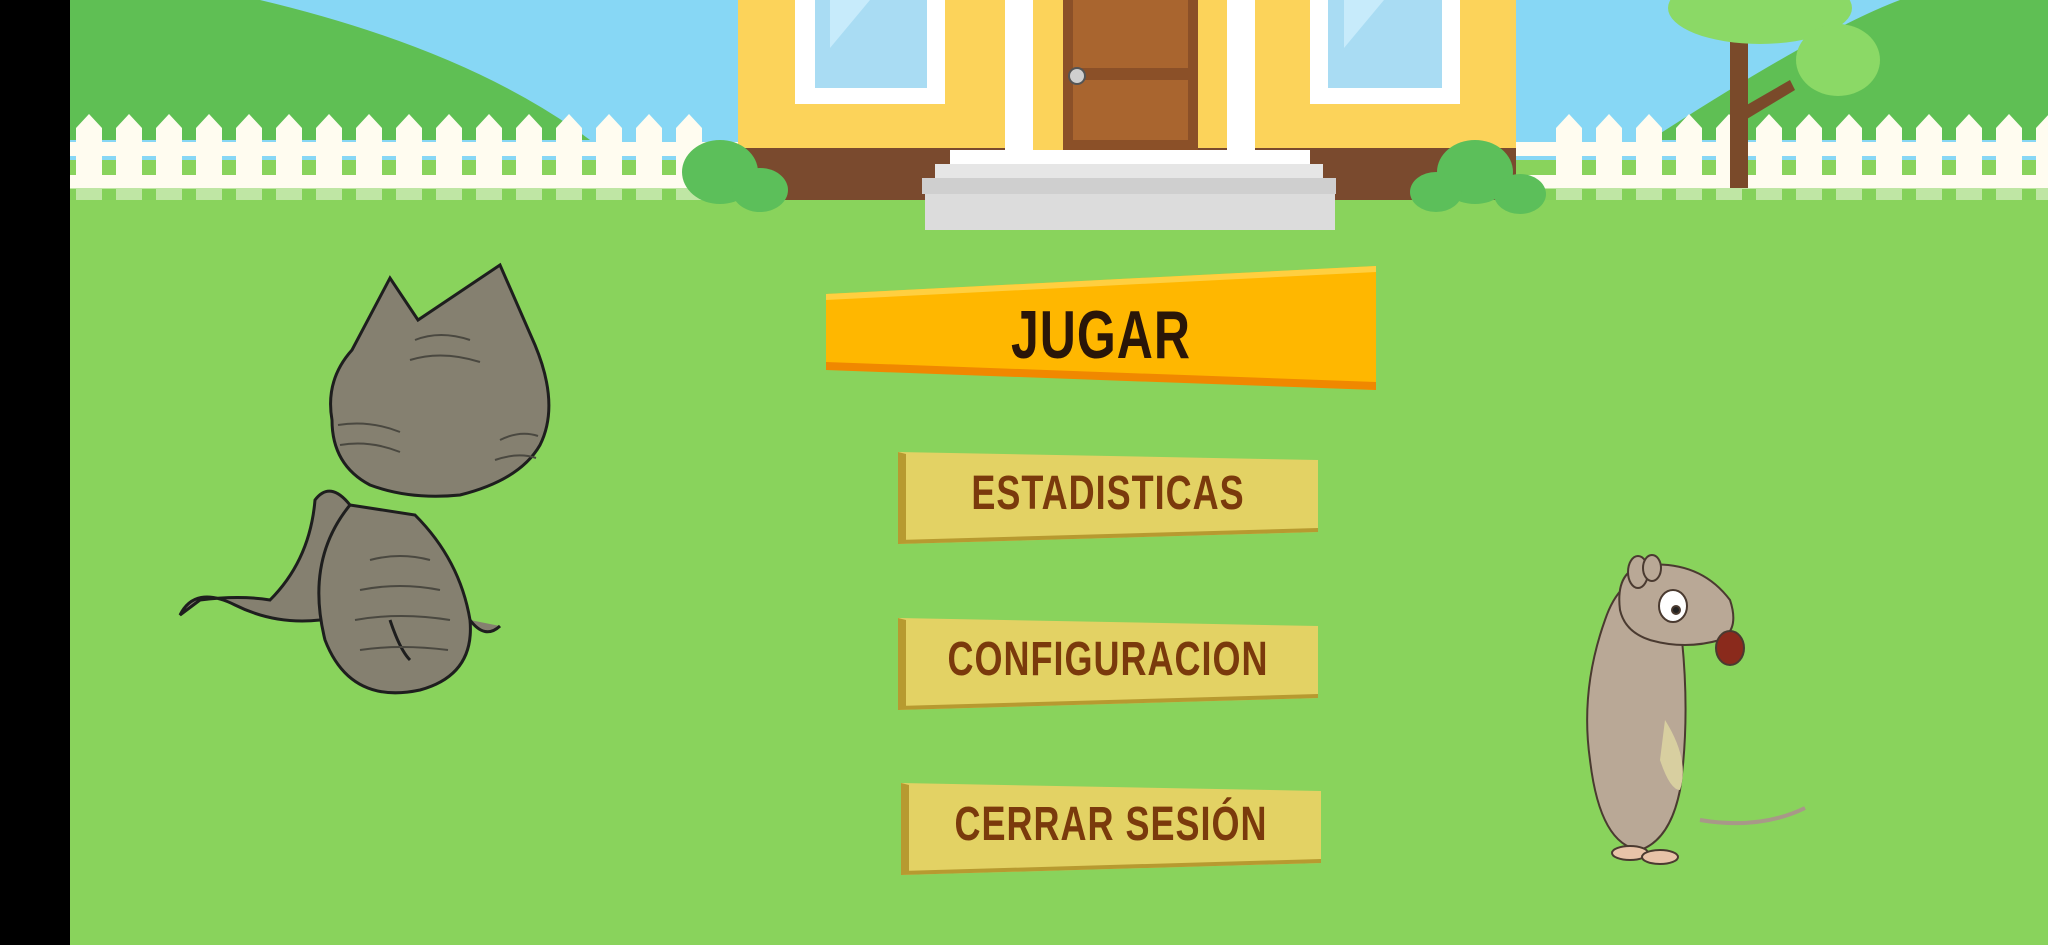  I want to click on settings-button-label: CONFIGURACION, so click(1108, 658).